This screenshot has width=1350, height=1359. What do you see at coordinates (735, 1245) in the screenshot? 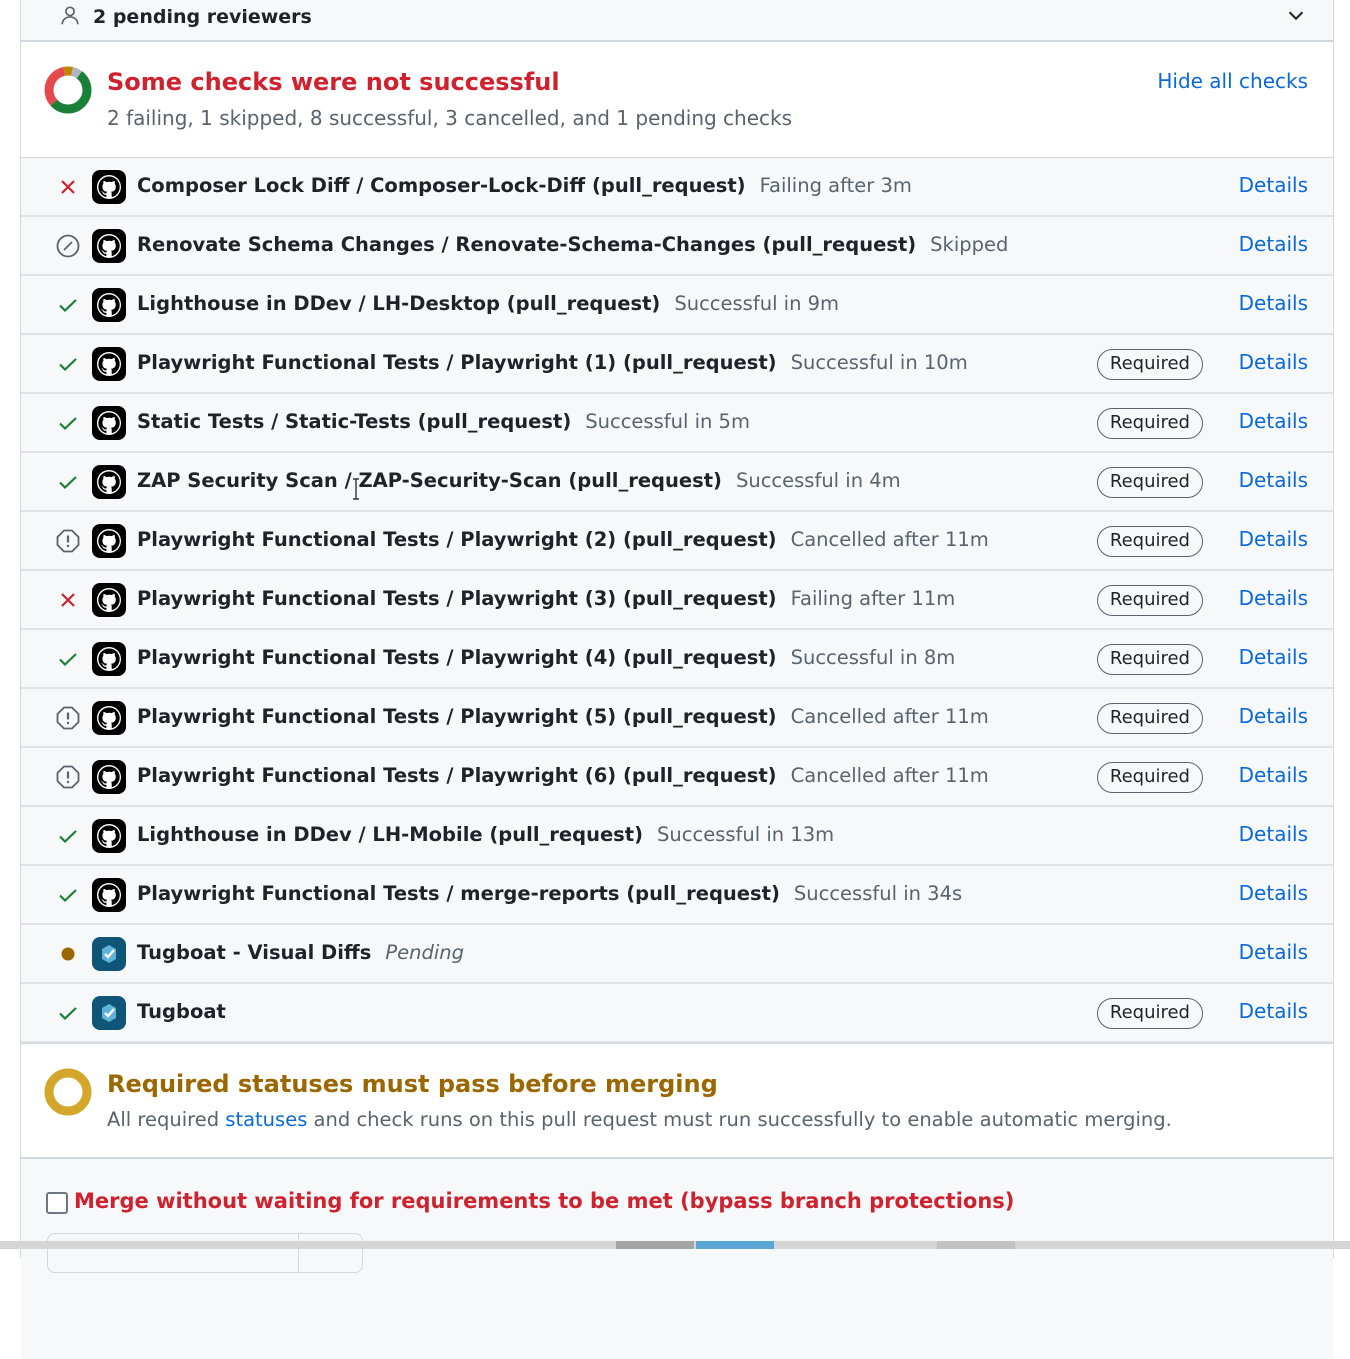
I see `scrollbar-thumb` at bounding box center [735, 1245].